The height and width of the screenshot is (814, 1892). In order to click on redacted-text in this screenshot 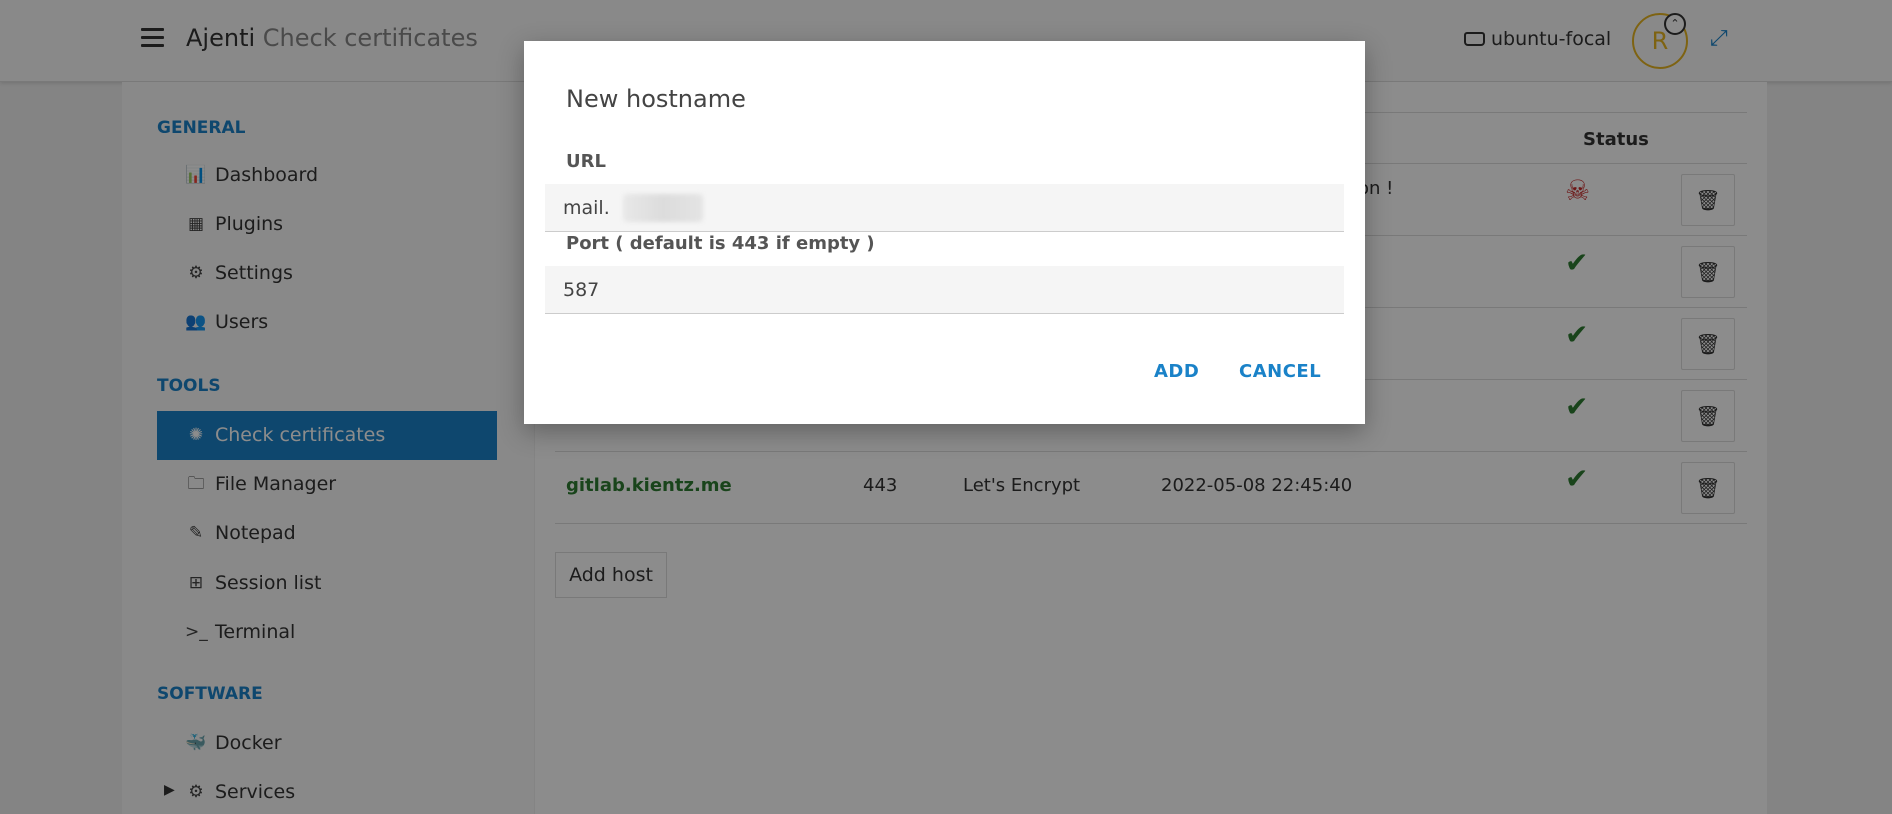, I will do `click(663, 208)`.